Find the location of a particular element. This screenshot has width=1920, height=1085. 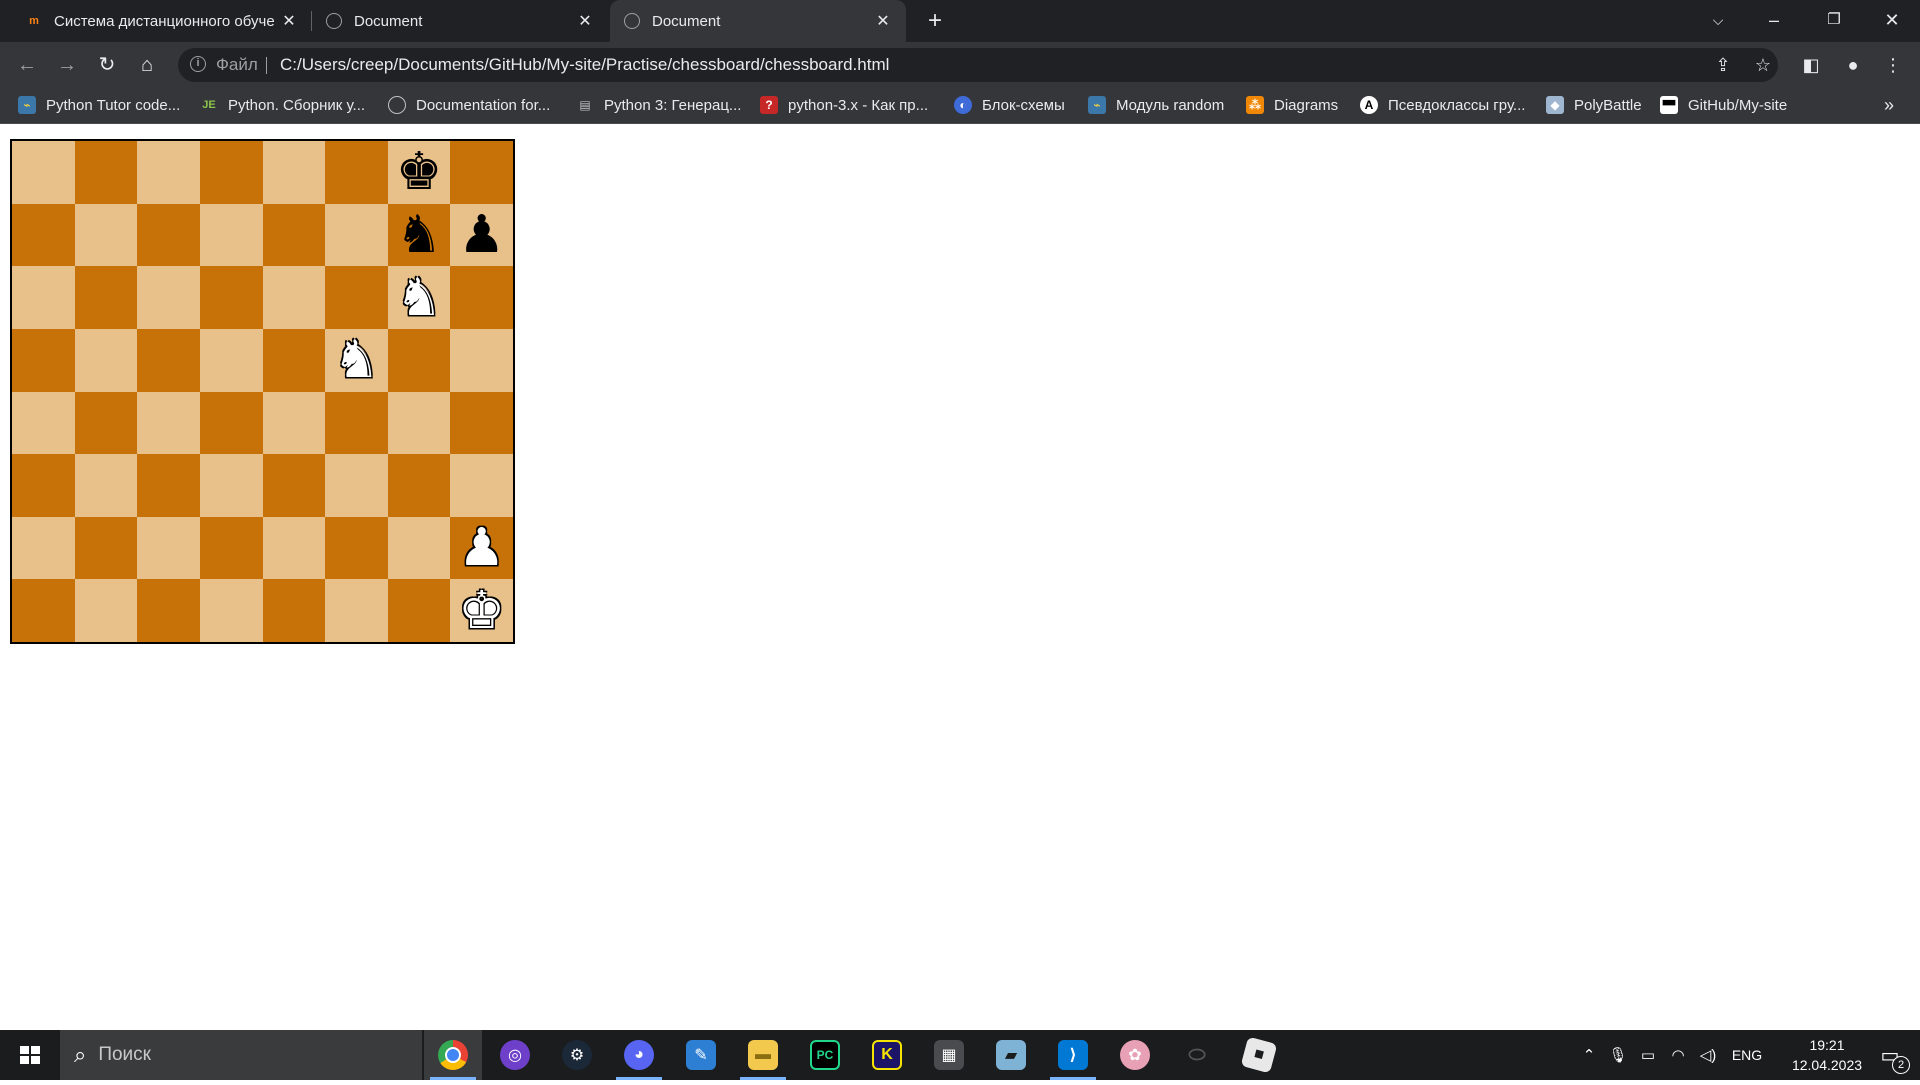

black-pawn-piece: ♟ is located at coordinates (481, 235).